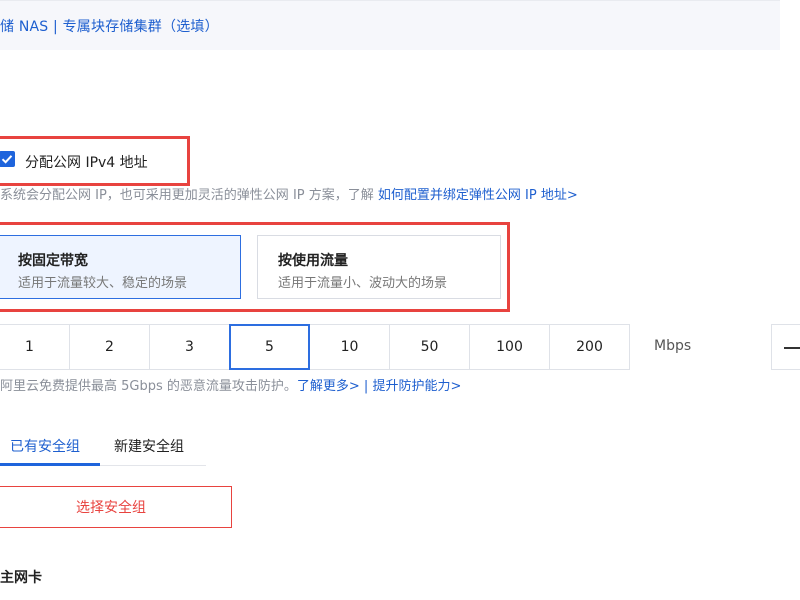 The width and height of the screenshot is (800, 600). What do you see at coordinates (673, 346) in the screenshot?
I see `bandwidth-unit: Mbps` at bounding box center [673, 346].